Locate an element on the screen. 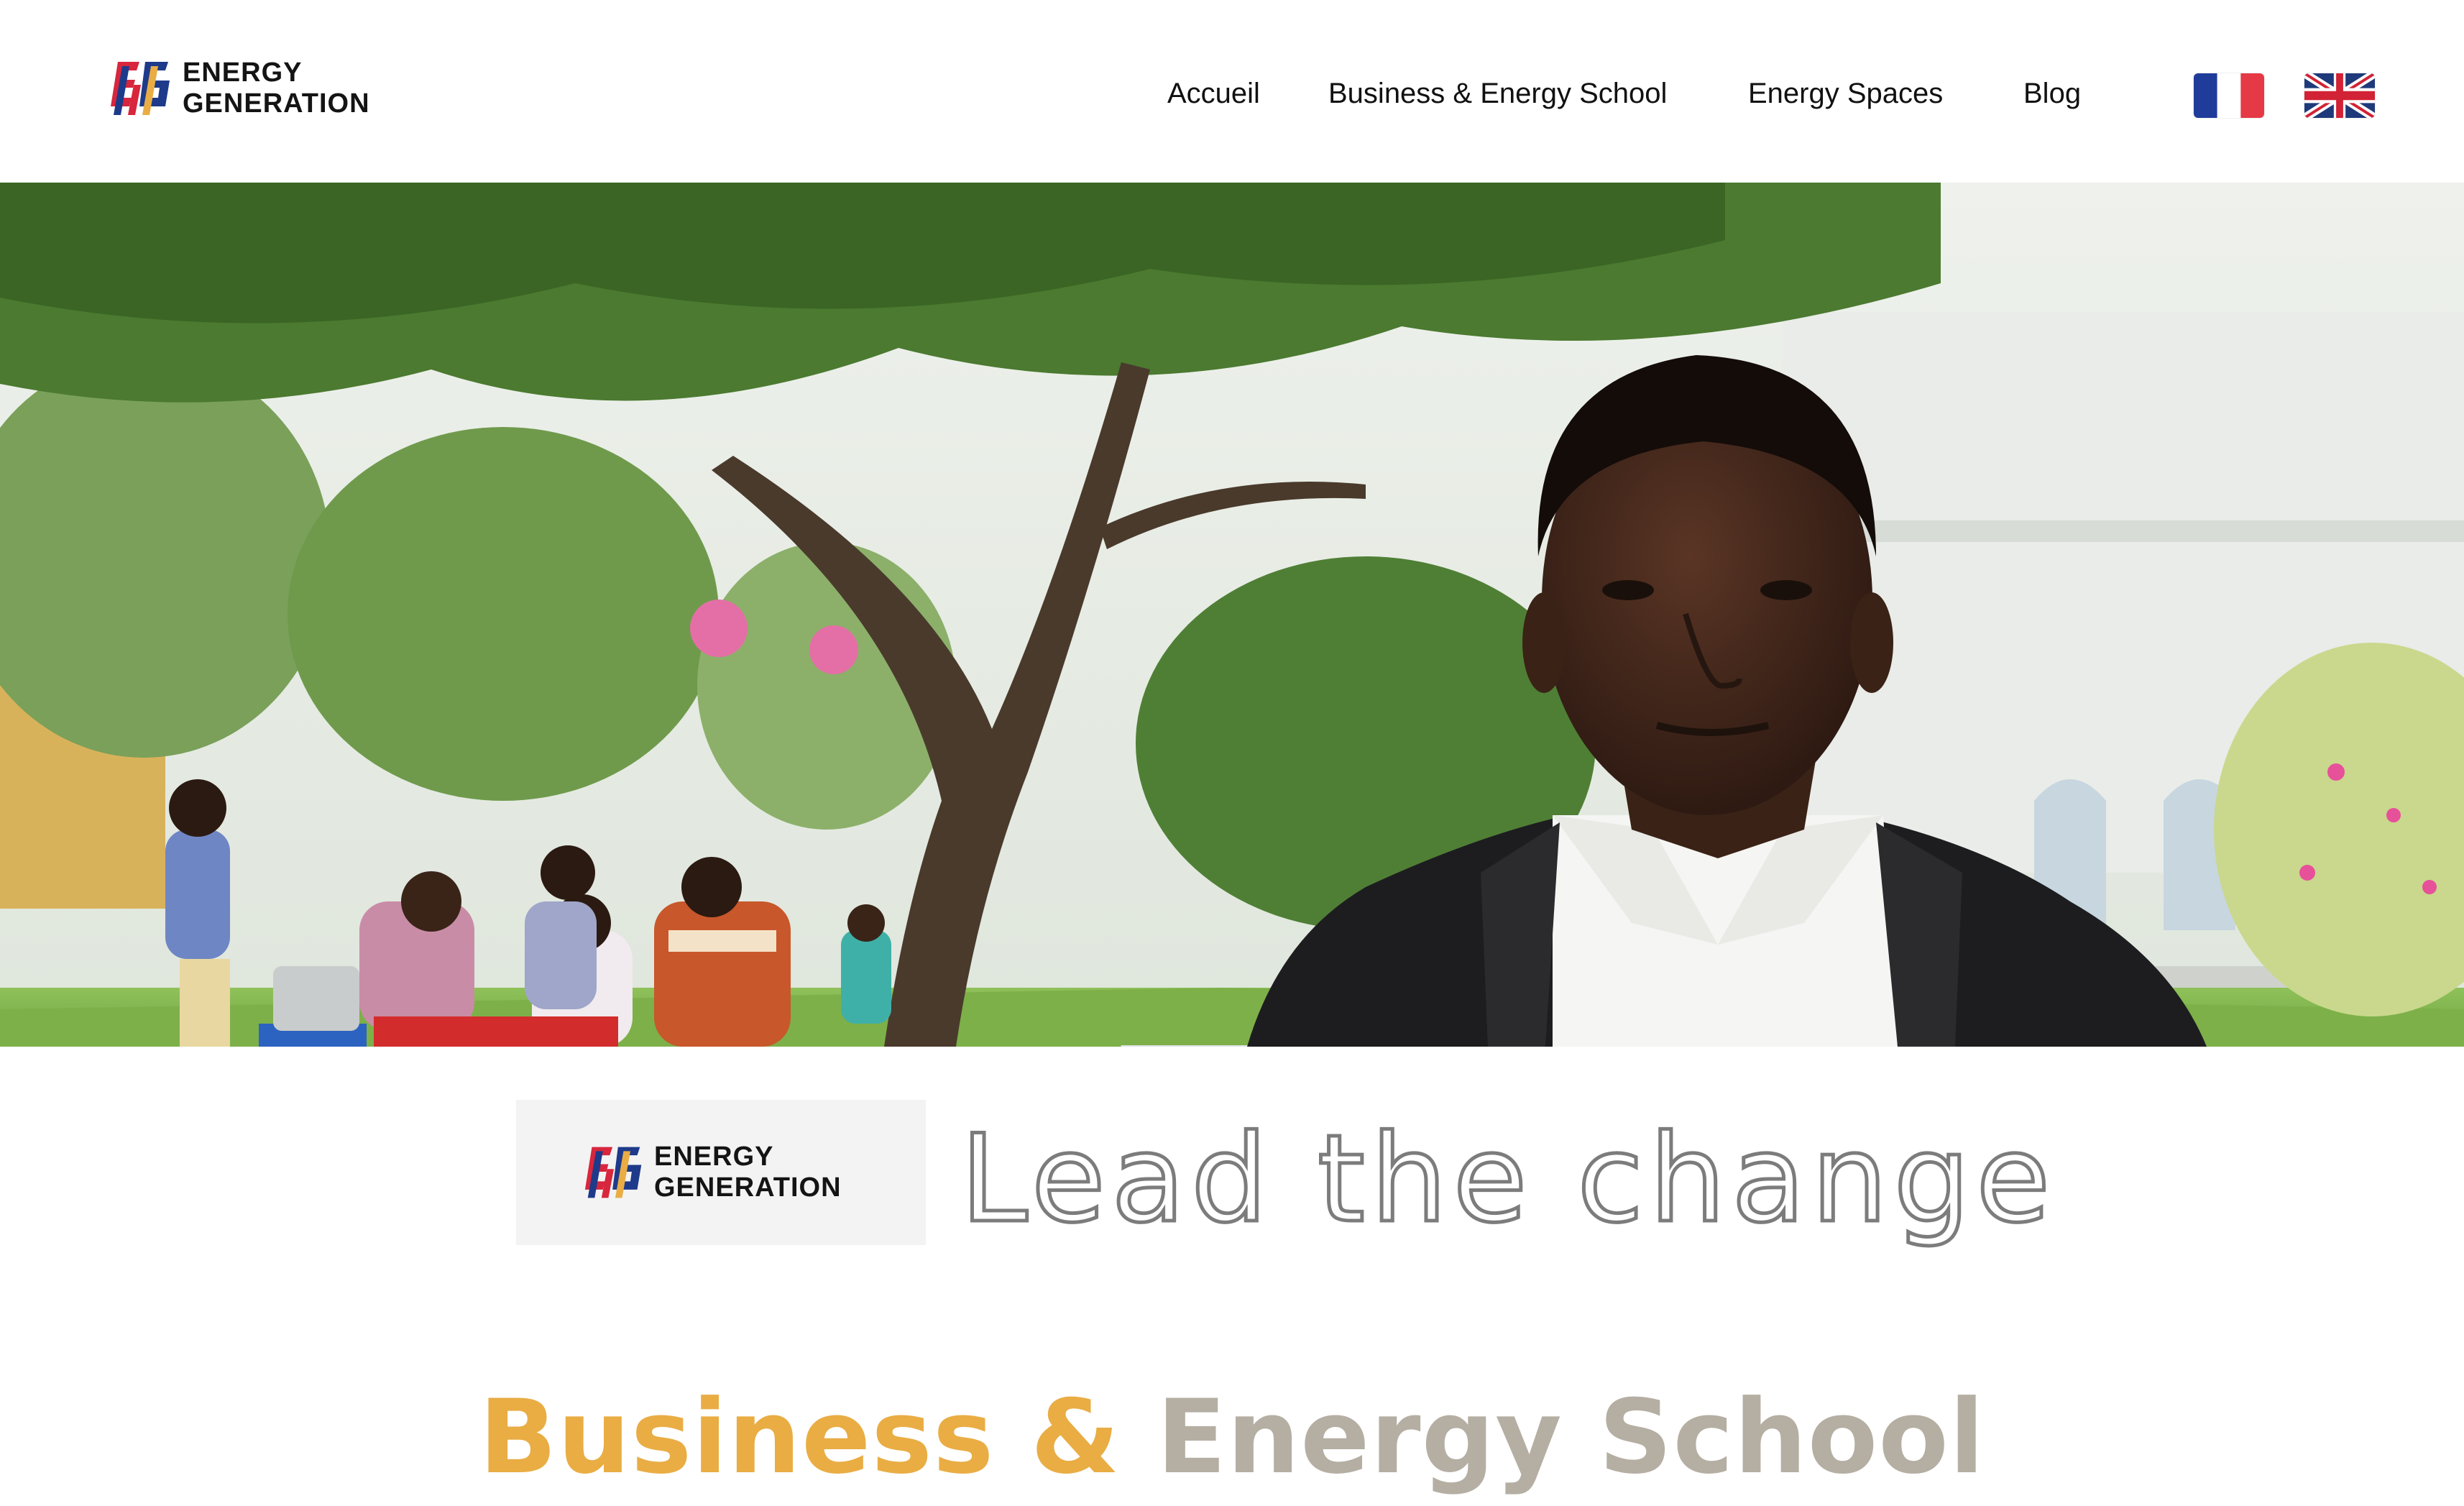 The height and width of the screenshot is (1506, 2464). nav-item-blog: Blog is located at coordinates (2052, 94).